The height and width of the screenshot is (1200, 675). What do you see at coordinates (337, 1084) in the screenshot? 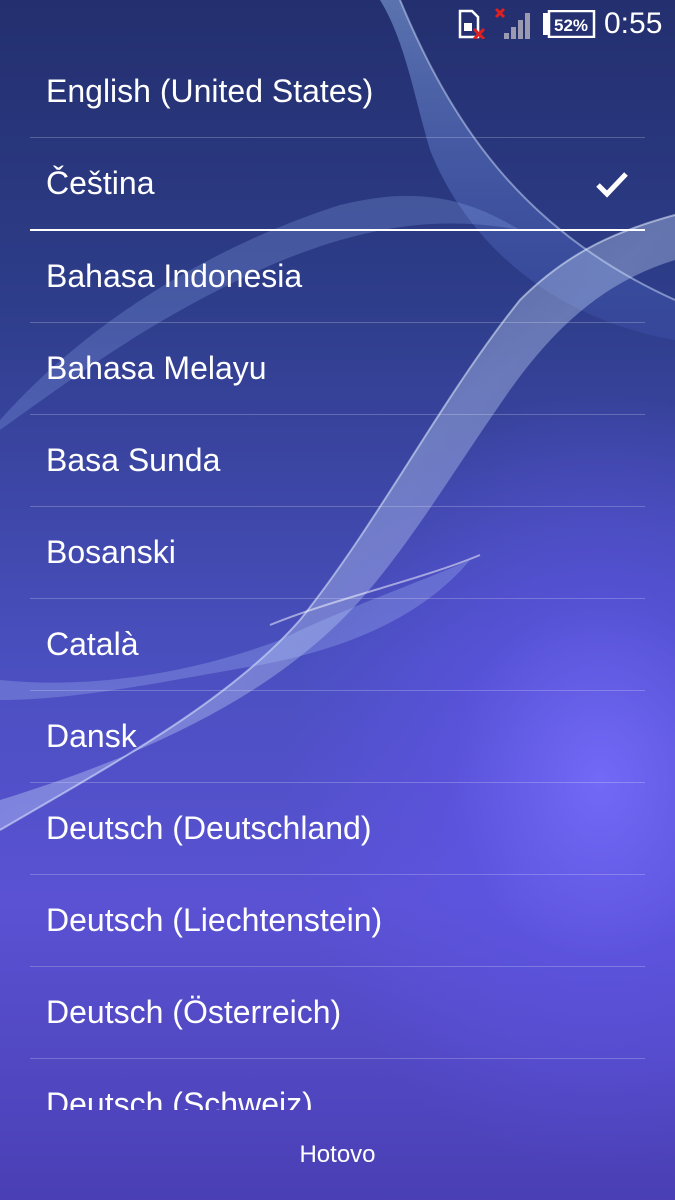
I see `language-item: Deutsch (Schweiz)` at bounding box center [337, 1084].